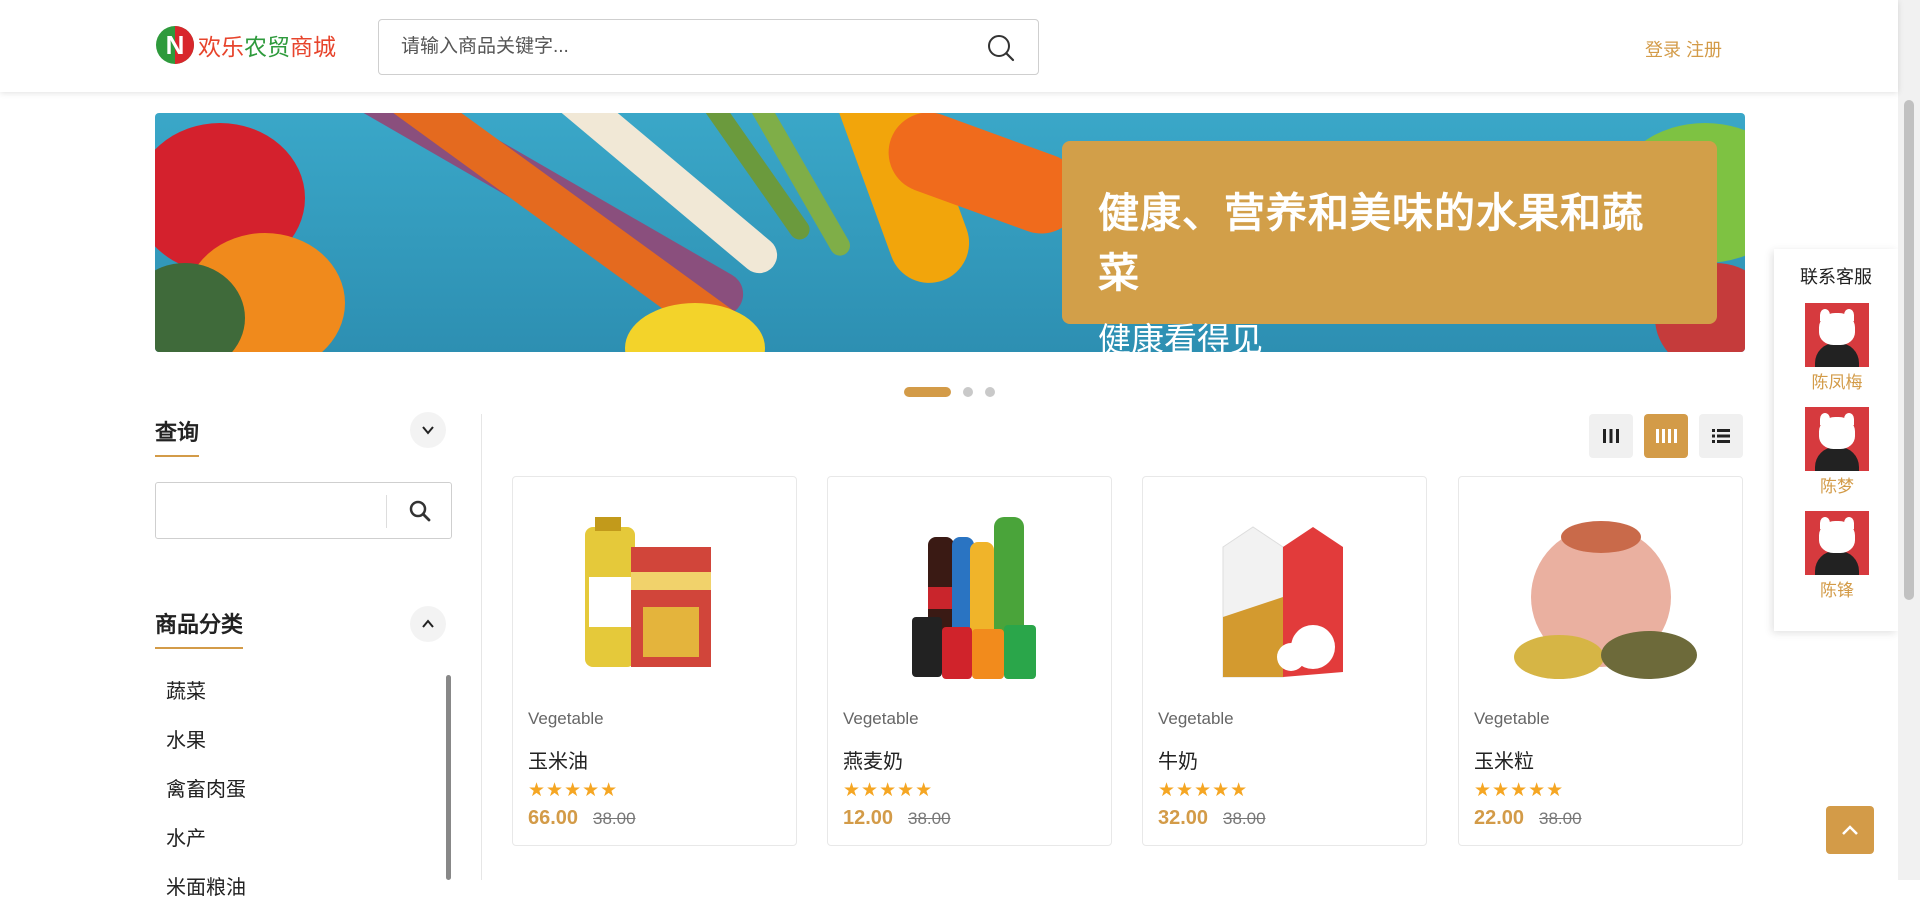 The width and height of the screenshot is (1920, 917). What do you see at coordinates (177, 436) in the screenshot?
I see `query-section-title: 查询` at bounding box center [177, 436].